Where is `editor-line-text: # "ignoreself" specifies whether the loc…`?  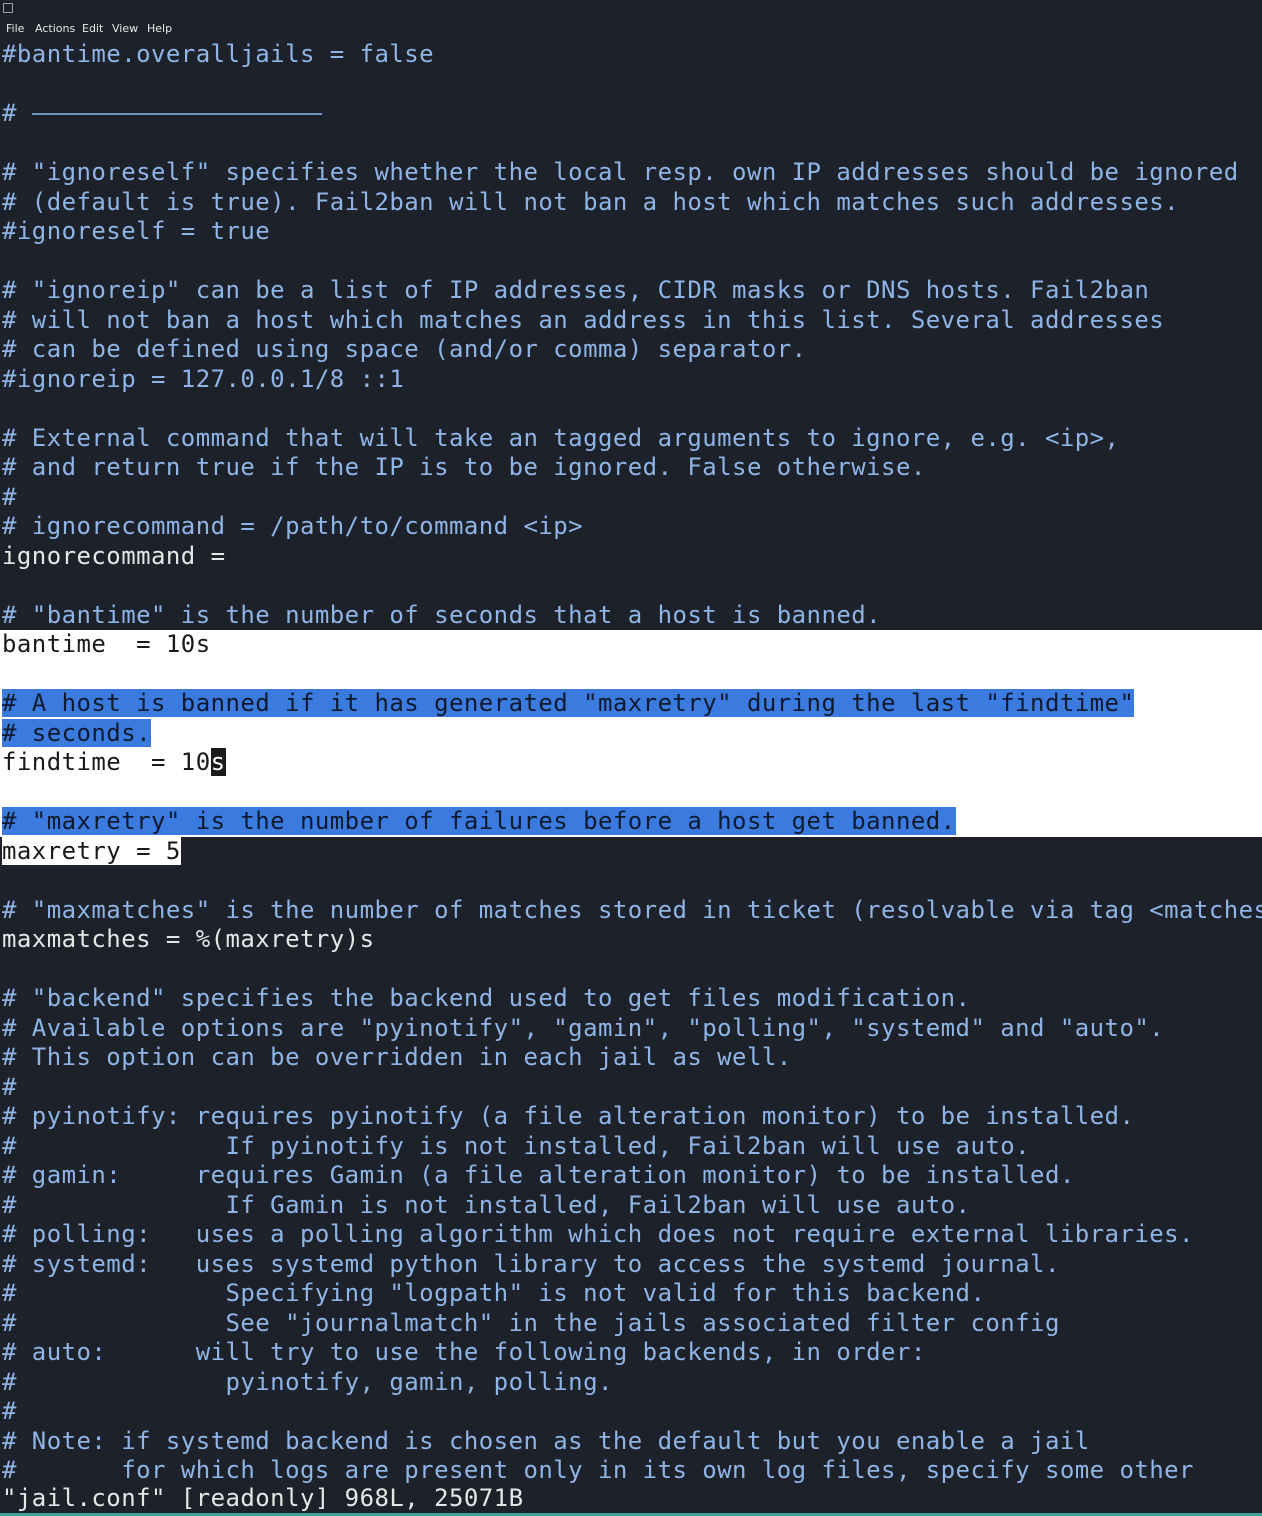 editor-line-text: # "ignoreself" specifies whether the loc… is located at coordinates (620, 172).